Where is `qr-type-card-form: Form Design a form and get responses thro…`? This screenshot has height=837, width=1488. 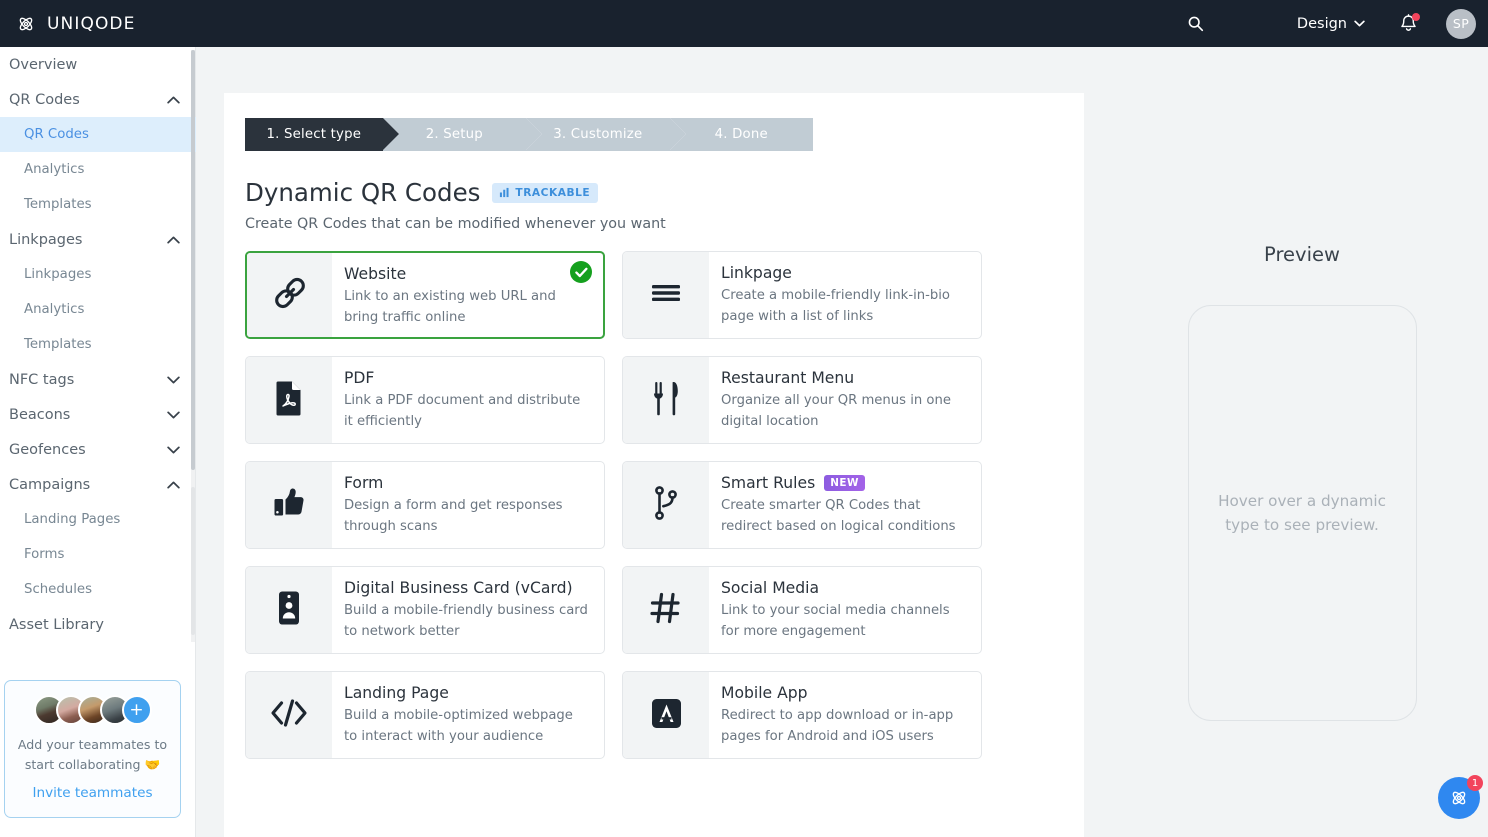 qr-type-card-form: Form Design a form and get responses thro… is located at coordinates (425, 505).